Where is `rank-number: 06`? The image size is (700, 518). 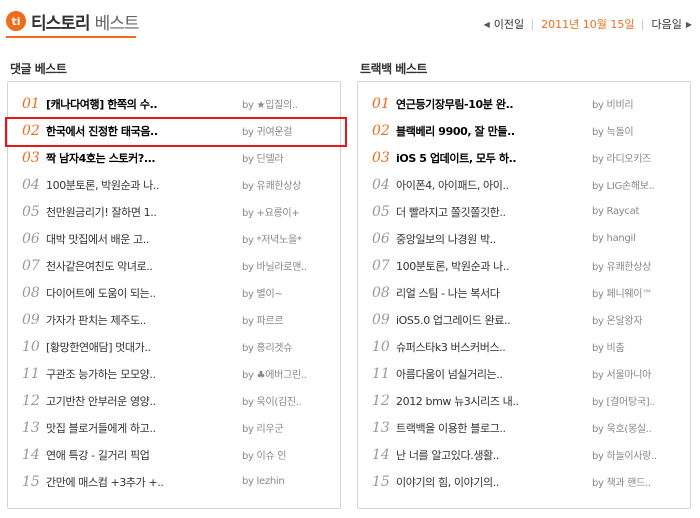 rank-number: 06 is located at coordinates (381, 238).